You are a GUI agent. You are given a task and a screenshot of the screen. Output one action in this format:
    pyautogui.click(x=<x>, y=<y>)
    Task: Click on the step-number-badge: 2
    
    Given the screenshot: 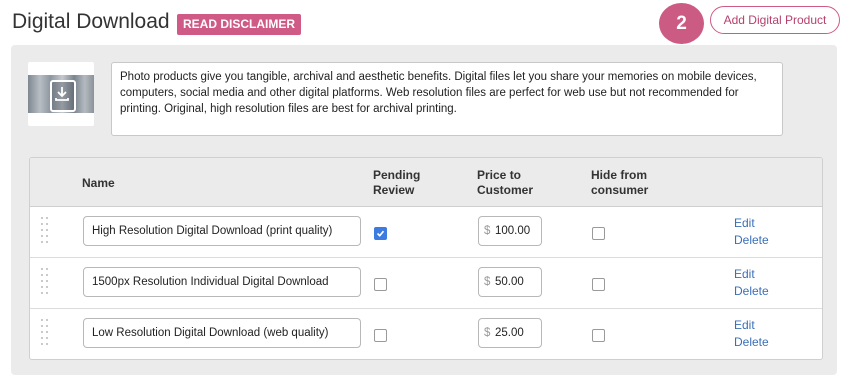 What is the action you would take?
    pyautogui.click(x=681, y=23)
    